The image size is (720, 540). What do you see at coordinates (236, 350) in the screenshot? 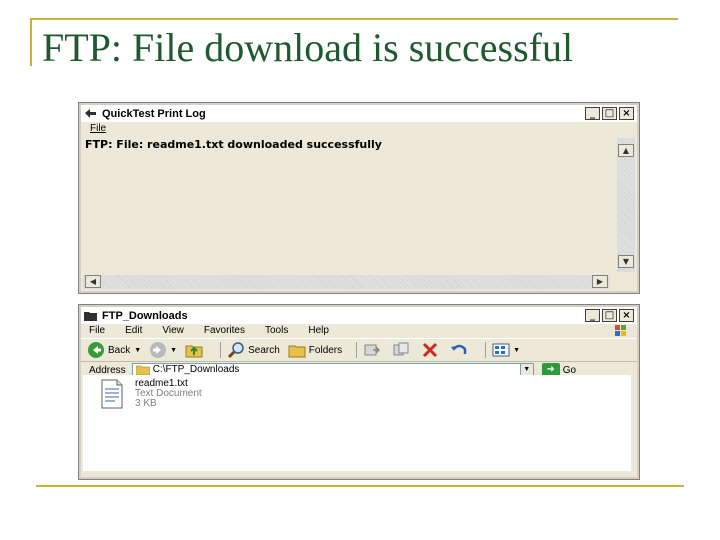
I see `search-icon` at bounding box center [236, 350].